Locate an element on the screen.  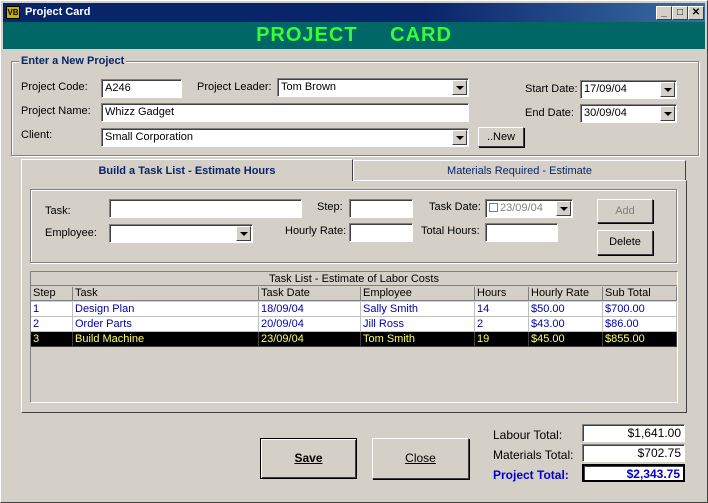
checkbox-icon is located at coordinates (493, 207).